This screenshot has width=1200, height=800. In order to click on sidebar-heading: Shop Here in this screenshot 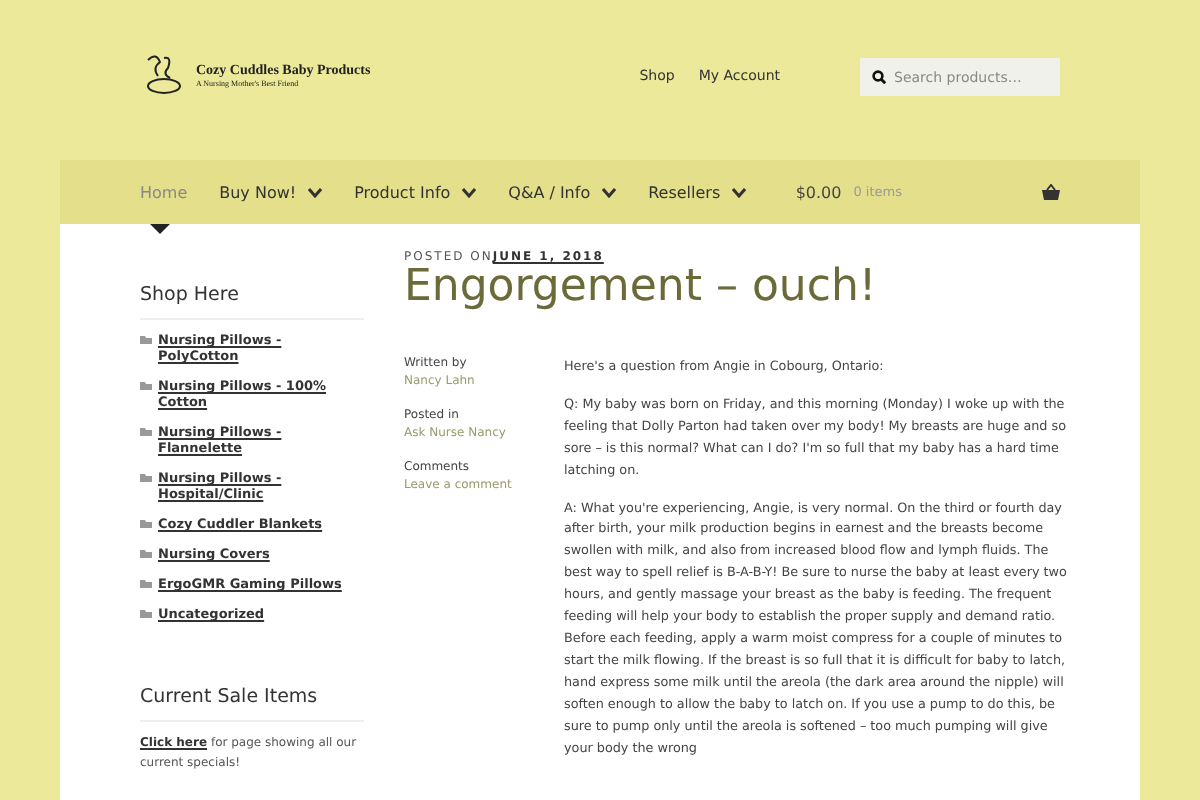, I will do `click(252, 302)`.